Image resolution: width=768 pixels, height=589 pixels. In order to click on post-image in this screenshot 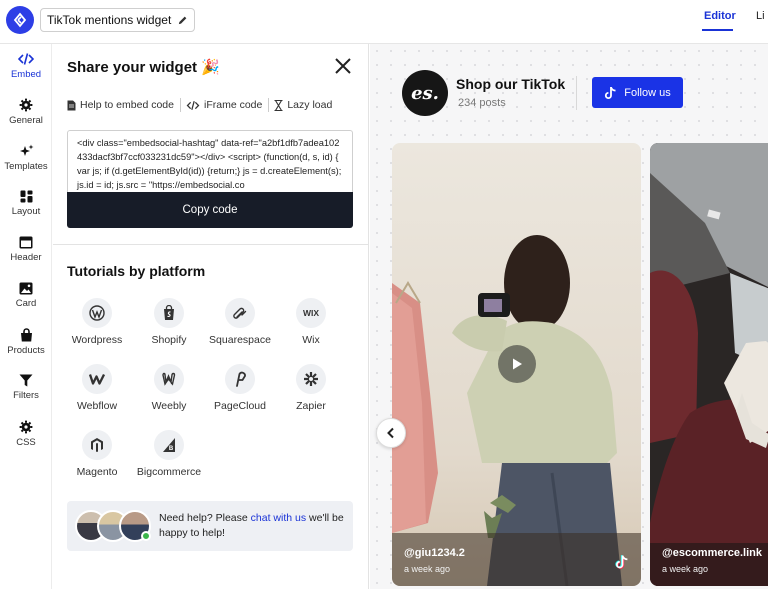, I will do `click(709, 364)`.